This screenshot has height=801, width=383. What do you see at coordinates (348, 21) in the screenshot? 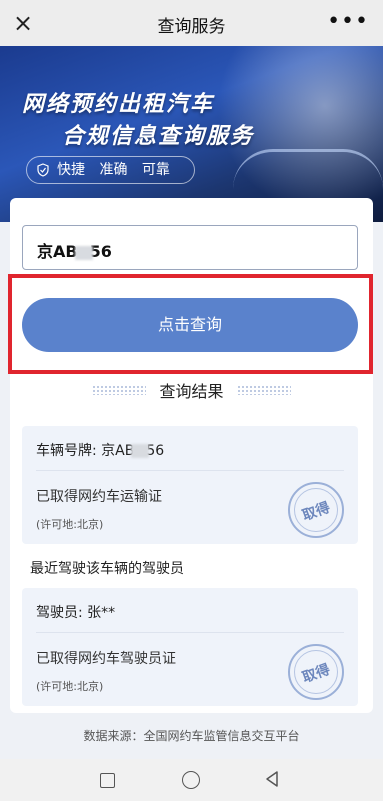
I see `more-options-icon: •••` at bounding box center [348, 21].